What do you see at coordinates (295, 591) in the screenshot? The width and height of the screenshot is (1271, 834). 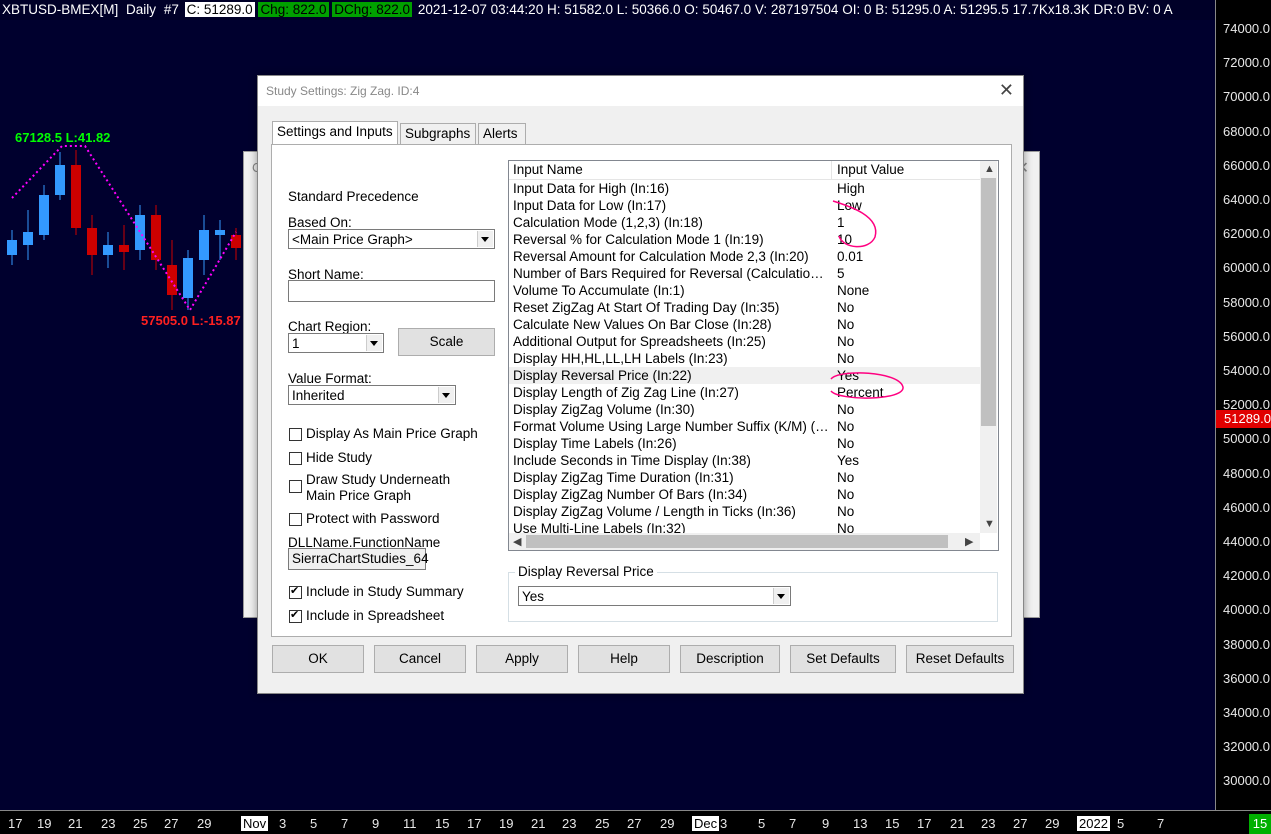 I see `include-summary-checkbox` at bounding box center [295, 591].